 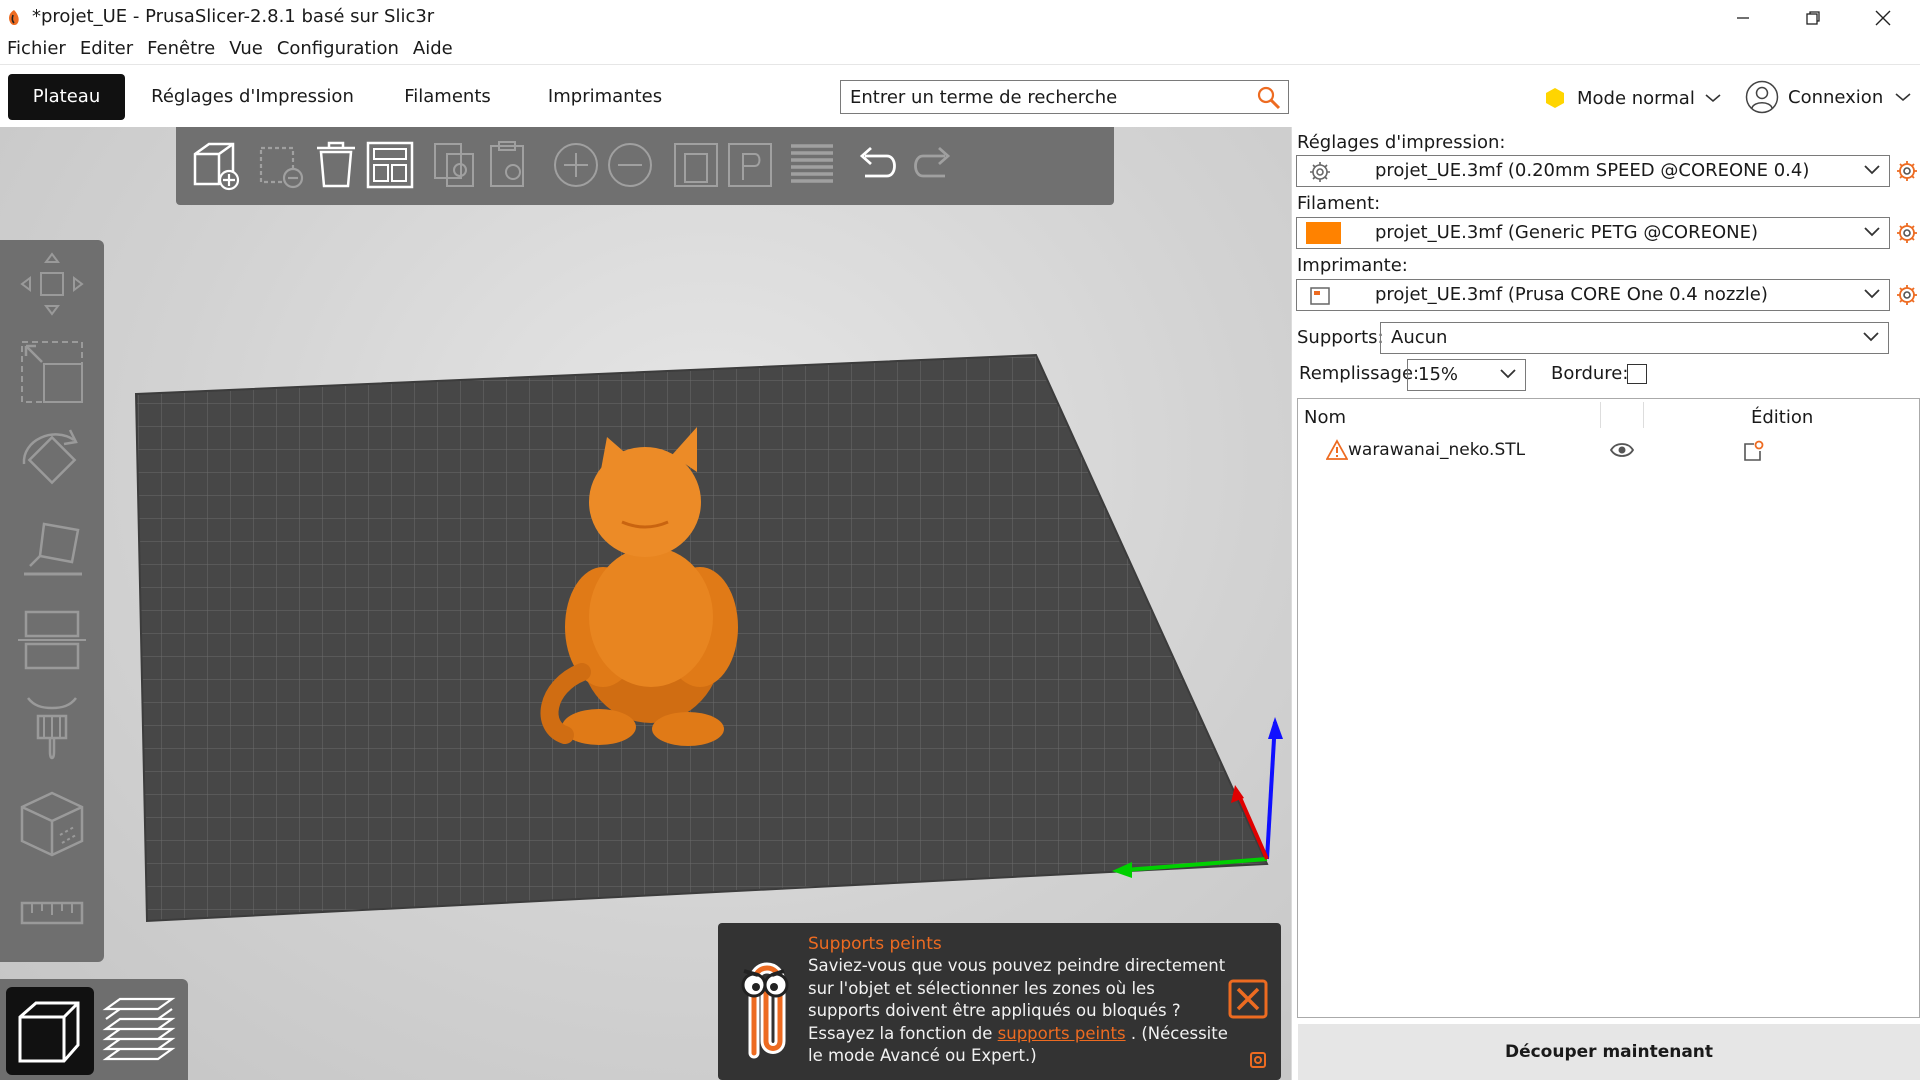 I want to click on mode-hexagon-icon, so click(x=1555, y=98).